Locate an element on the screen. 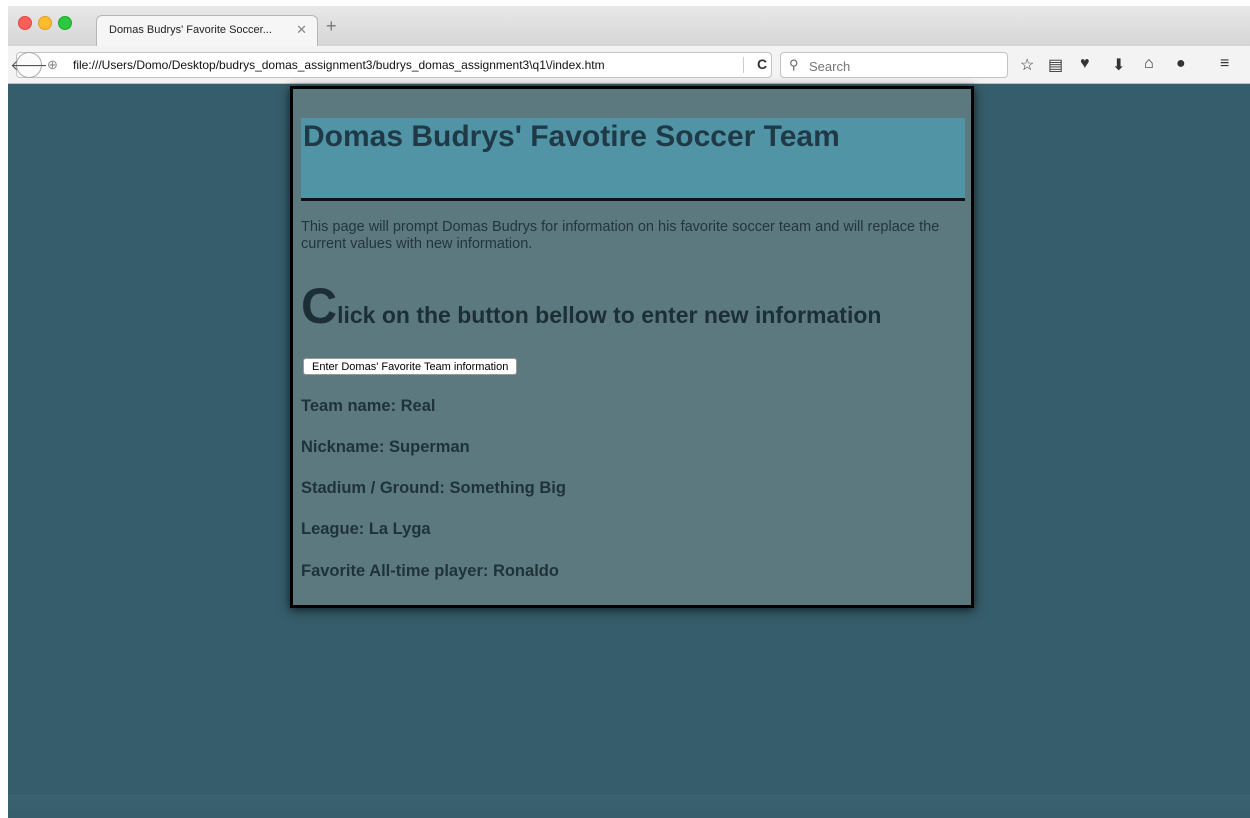  nickname-text: Nickname: Superman is located at coordinates (385, 447).